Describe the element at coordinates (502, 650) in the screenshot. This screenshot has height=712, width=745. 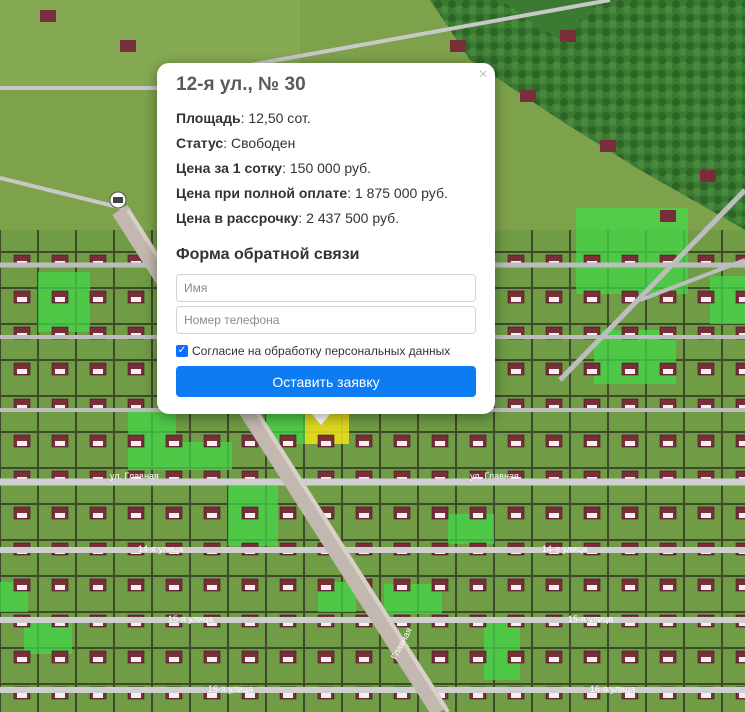
I see `available-plot` at that location.